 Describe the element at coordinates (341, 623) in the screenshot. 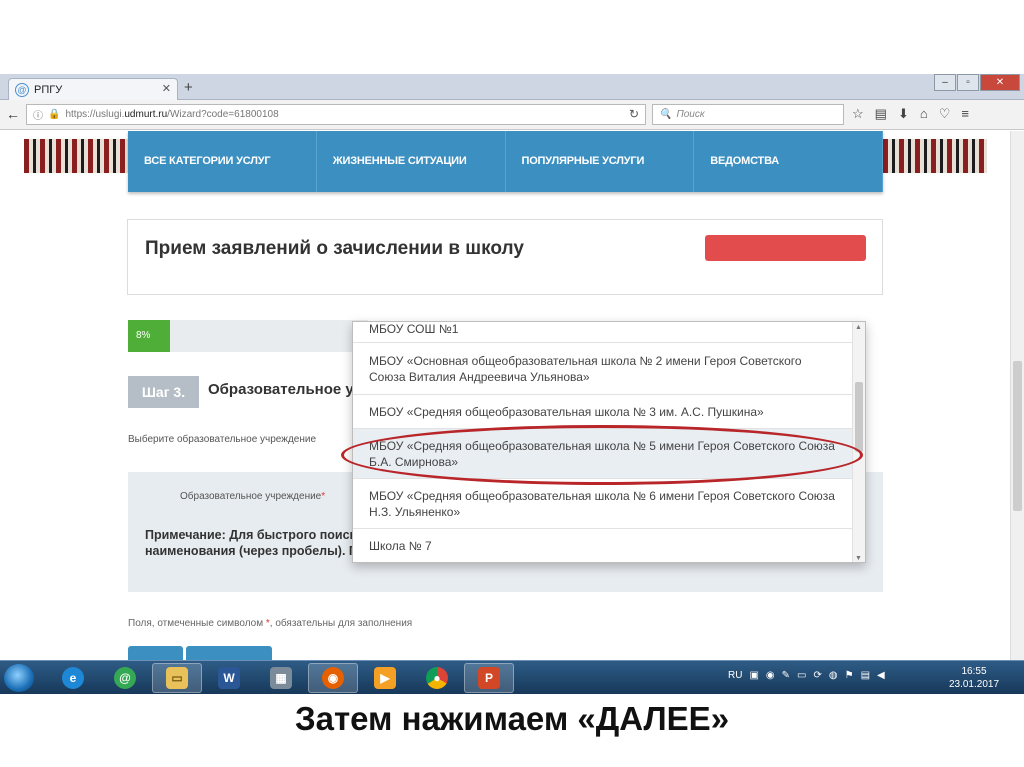

I see `required-note-after: , обязательны для заполнения` at that location.